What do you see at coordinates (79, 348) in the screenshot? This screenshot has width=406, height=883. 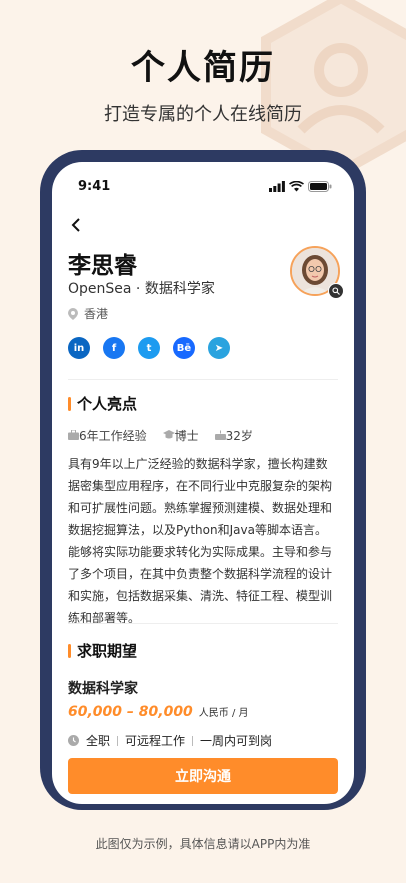 I see `linkedin-icon: in` at bounding box center [79, 348].